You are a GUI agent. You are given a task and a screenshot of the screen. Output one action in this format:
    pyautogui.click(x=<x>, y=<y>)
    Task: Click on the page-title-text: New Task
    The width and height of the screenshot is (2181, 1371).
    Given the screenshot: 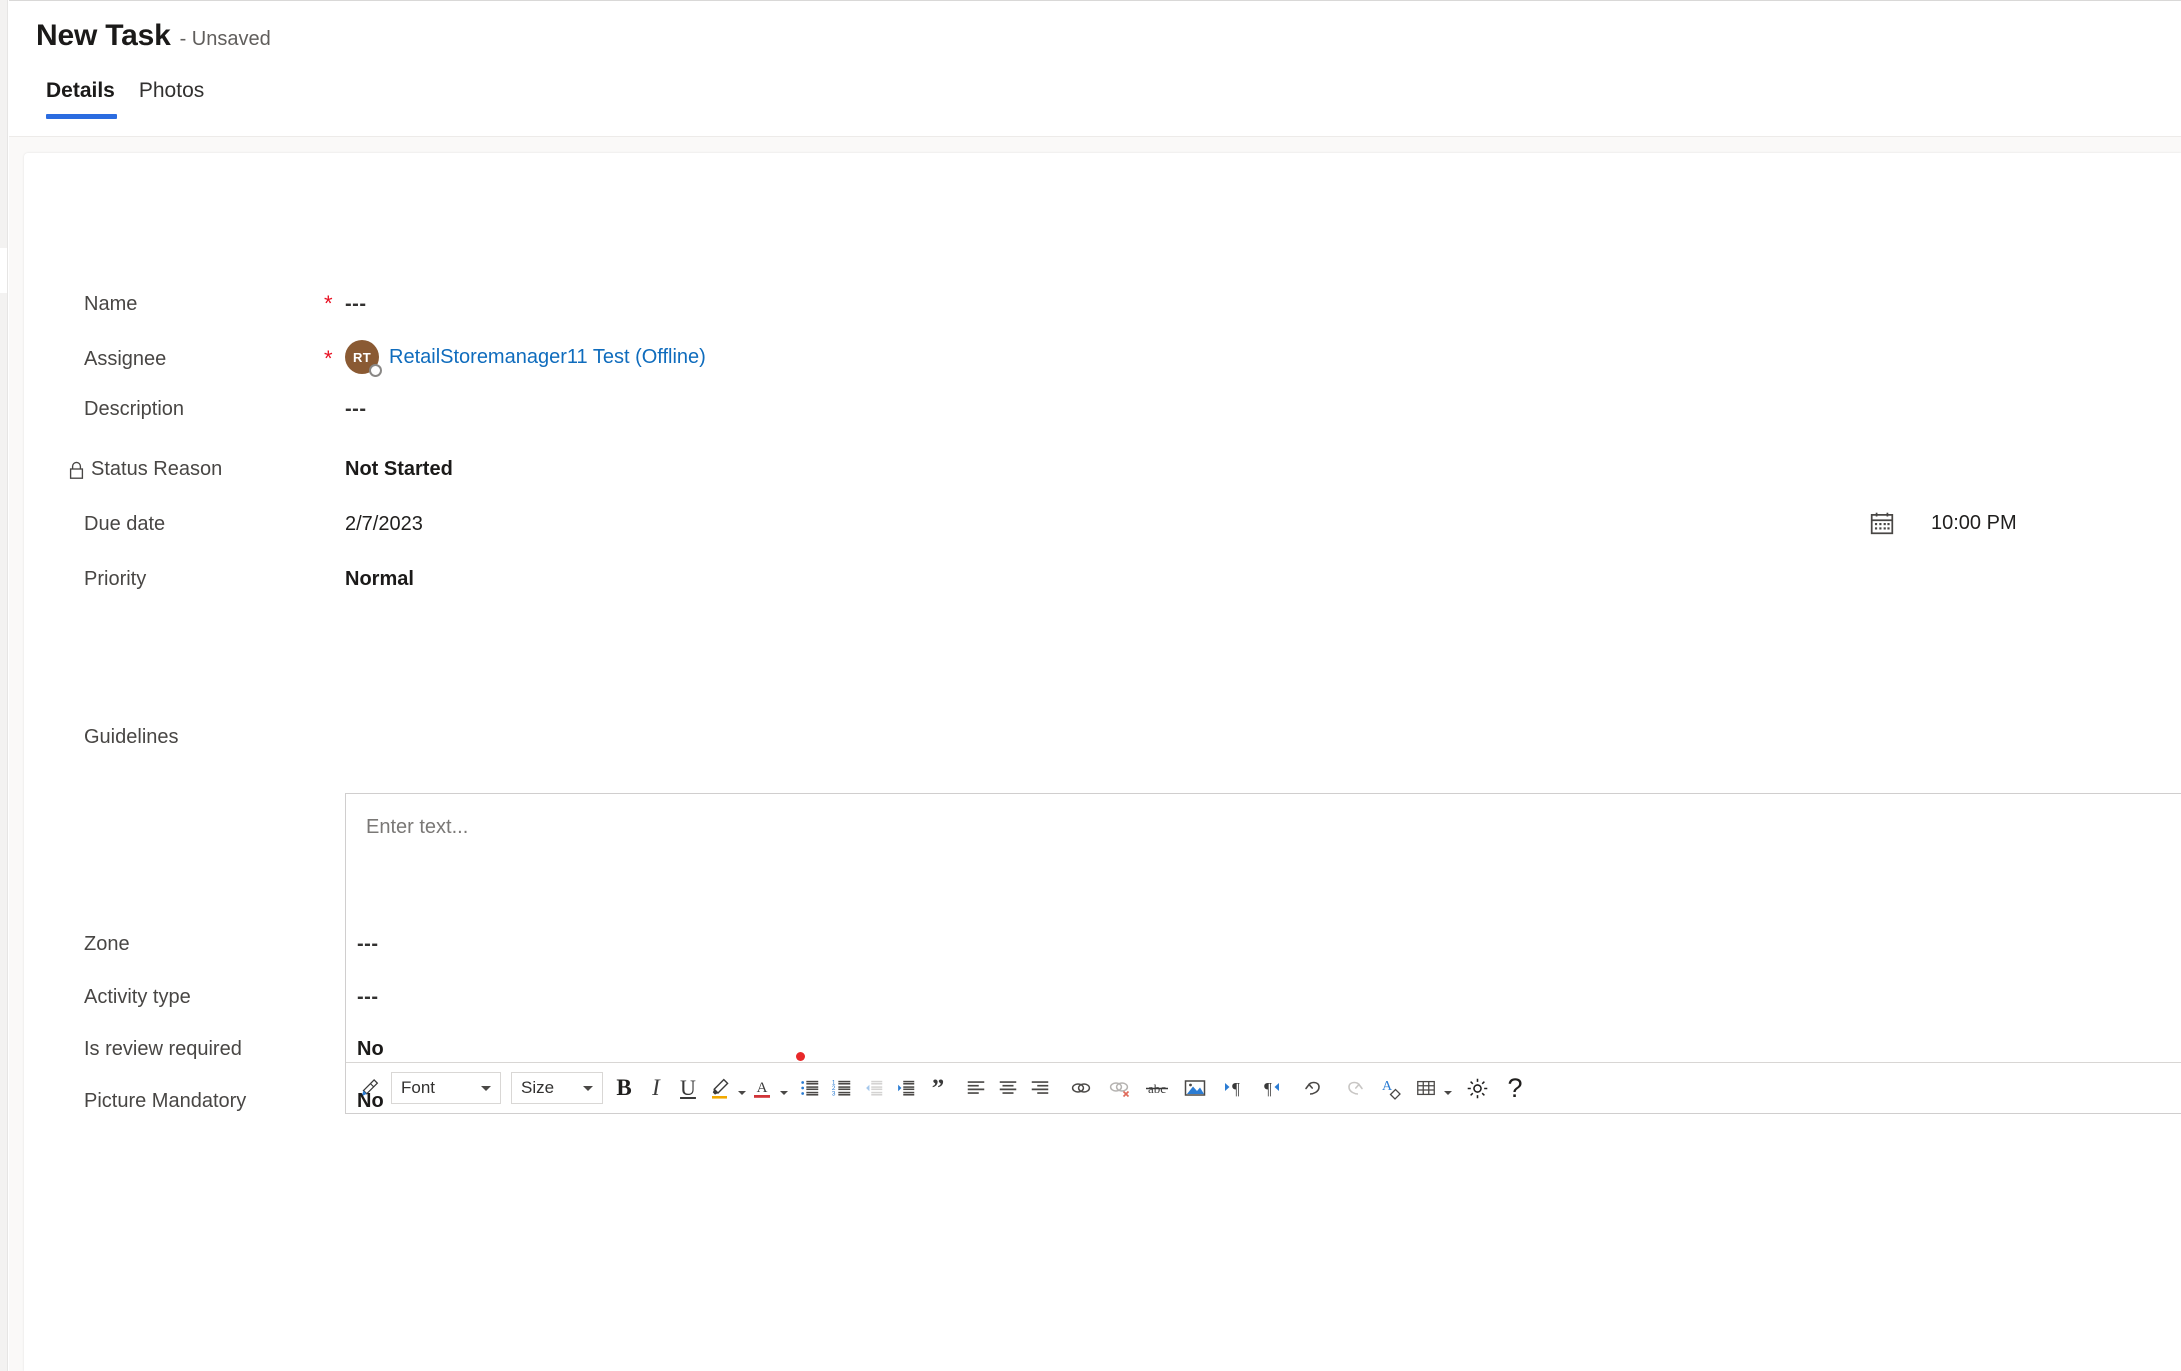 What is the action you would take?
    pyautogui.click(x=103, y=35)
    